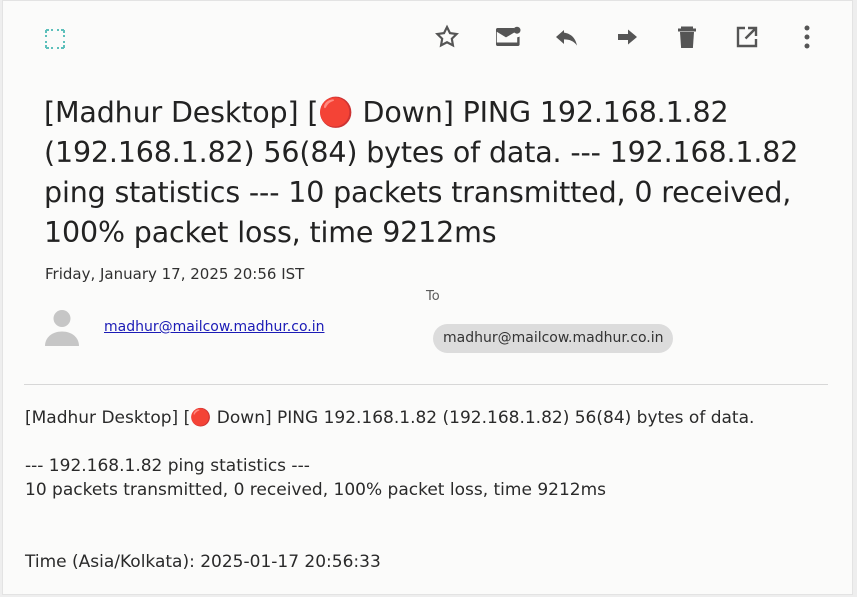  What do you see at coordinates (62, 327) in the screenshot?
I see `avatar-icon` at bounding box center [62, 327].